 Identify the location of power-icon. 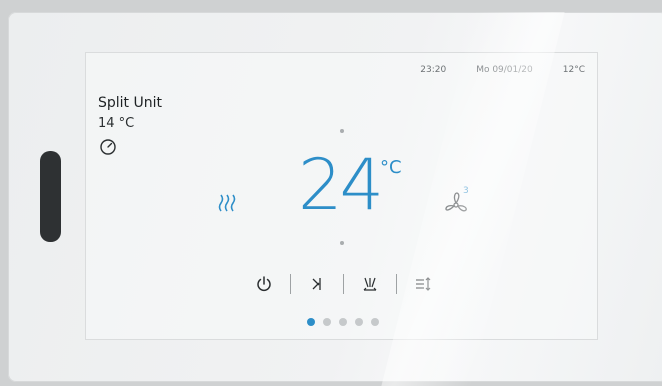
(264, 284).